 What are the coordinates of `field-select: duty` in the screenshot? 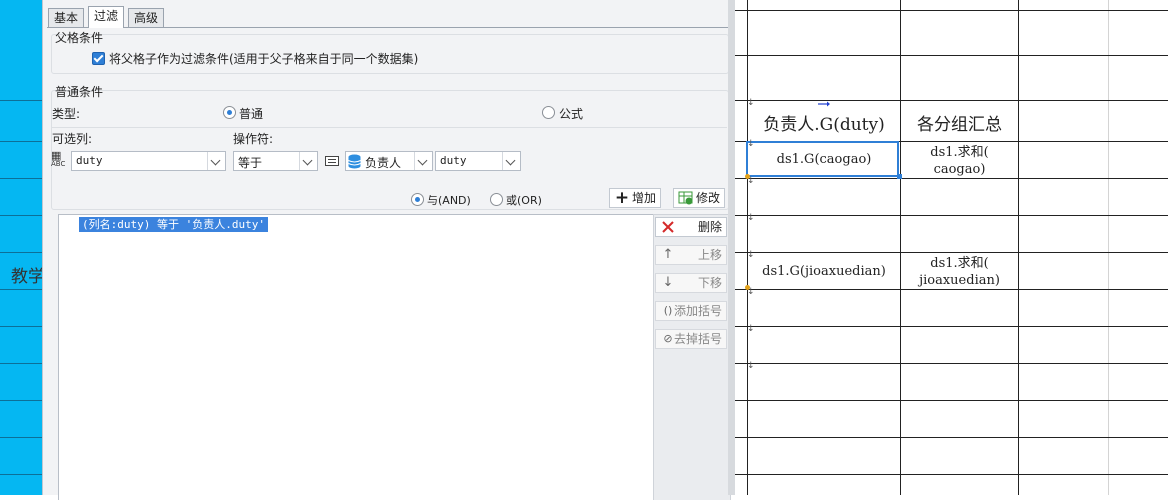 It's located at (478, 161).